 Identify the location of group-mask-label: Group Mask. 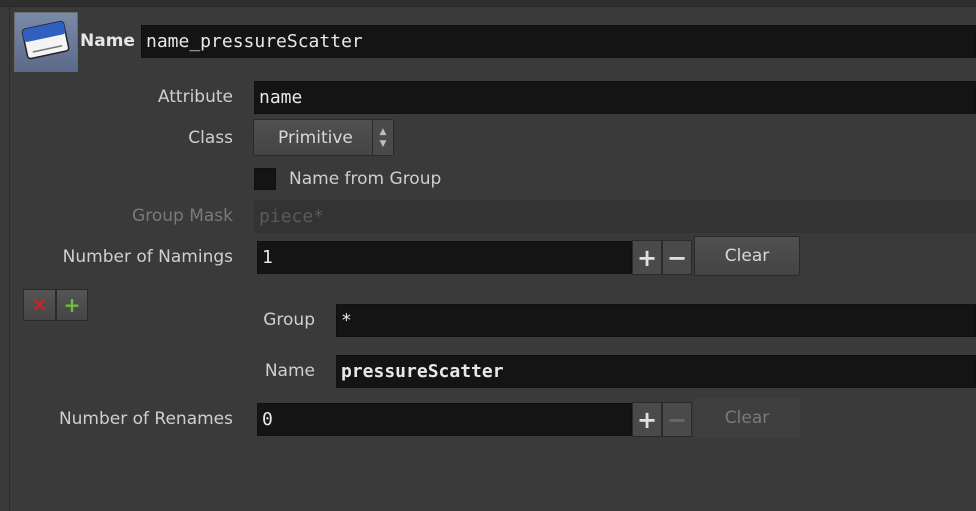
(182, 216).